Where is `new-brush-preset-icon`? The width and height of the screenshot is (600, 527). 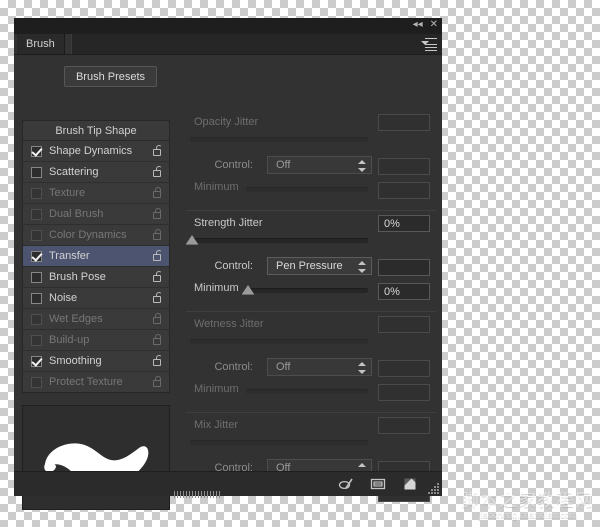 new-brush-preset-icon is located at coordinates (378, 484).